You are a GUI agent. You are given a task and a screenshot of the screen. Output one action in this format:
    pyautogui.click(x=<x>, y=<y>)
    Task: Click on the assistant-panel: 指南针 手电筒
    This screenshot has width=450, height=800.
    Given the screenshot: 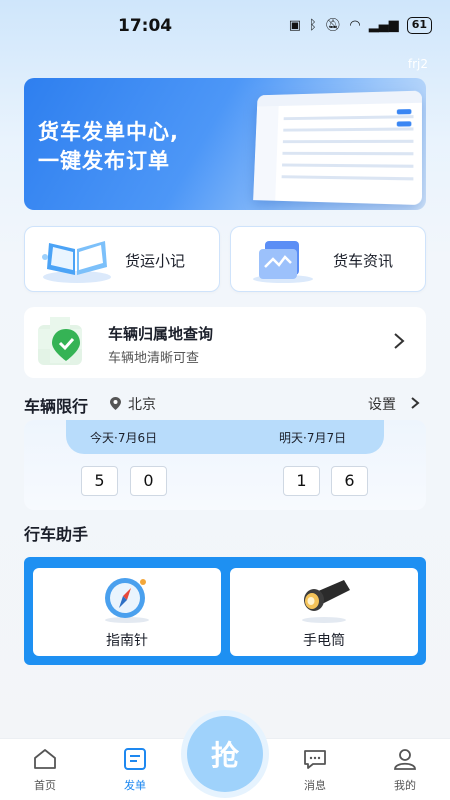 What is the action you would take?
    pyautogui.click(x=225, y=611)
    